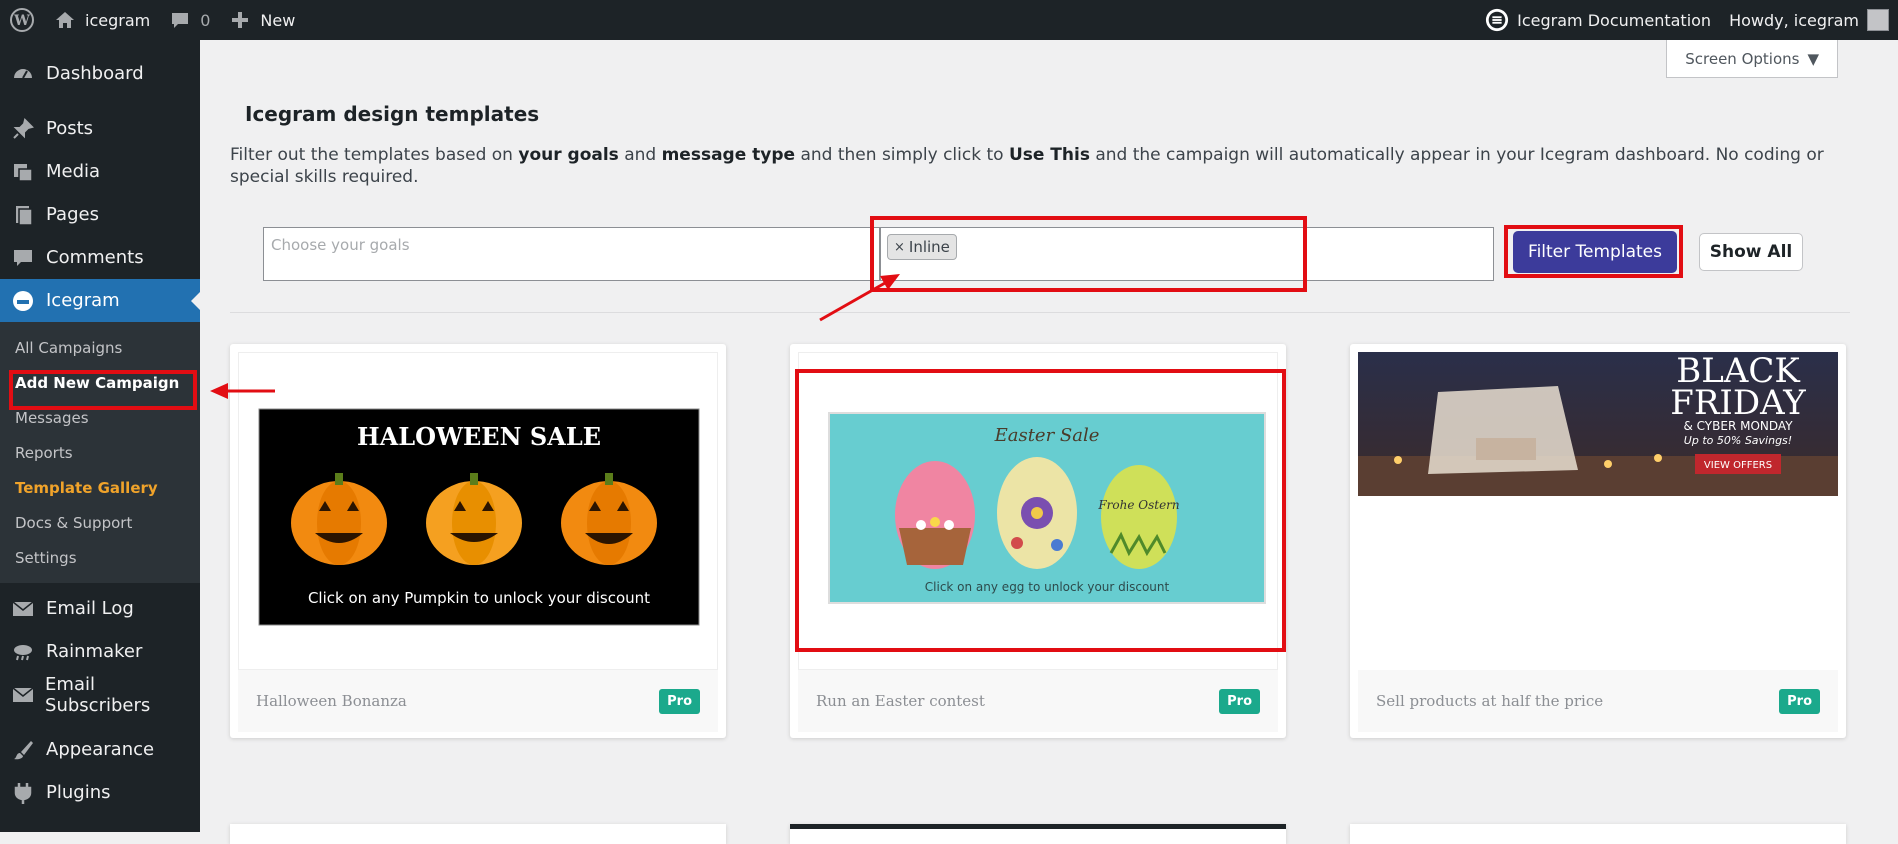 This screenshot has height=844, width=1898. I want to click on caret-down-icon: ▼, so click(1813, 58).